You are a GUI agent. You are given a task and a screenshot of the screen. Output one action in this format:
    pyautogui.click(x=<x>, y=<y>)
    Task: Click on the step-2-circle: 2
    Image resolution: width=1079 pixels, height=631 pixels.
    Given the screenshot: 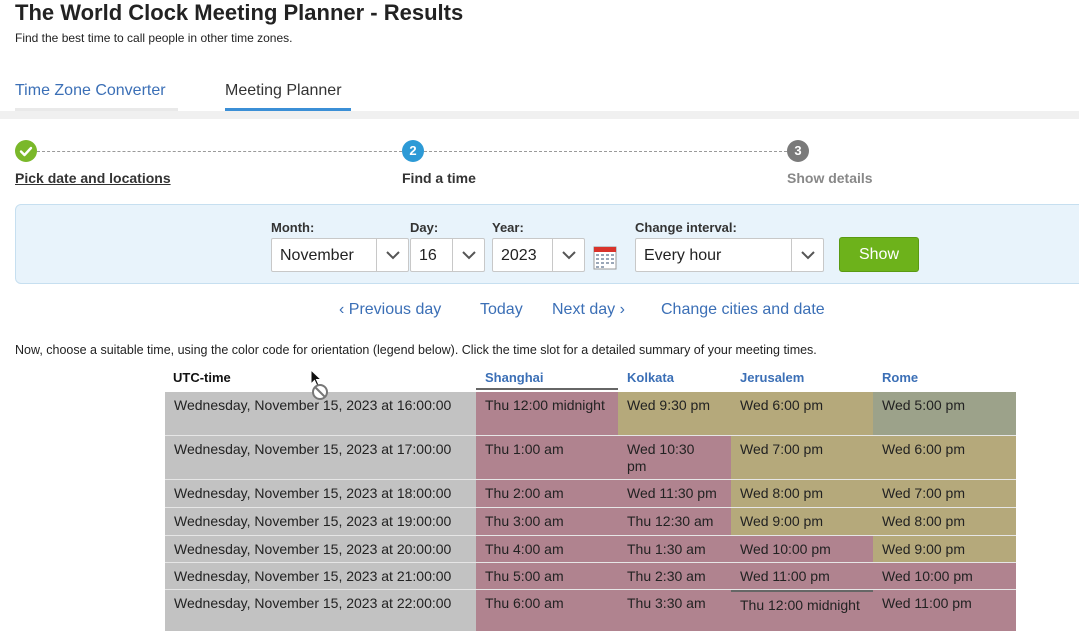 What is the action you would take?
    pyautogui.click(x=413, y=151)
    